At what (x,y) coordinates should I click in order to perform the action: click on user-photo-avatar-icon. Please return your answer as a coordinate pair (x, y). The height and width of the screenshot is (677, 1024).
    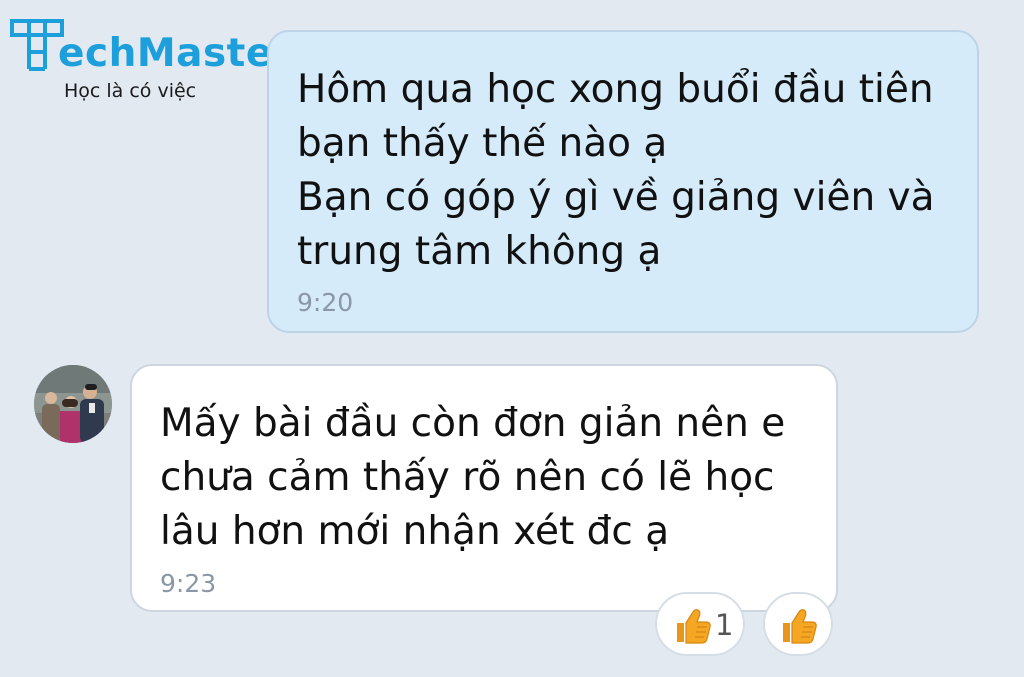
    Looking at the image, I should click on (73, 404).